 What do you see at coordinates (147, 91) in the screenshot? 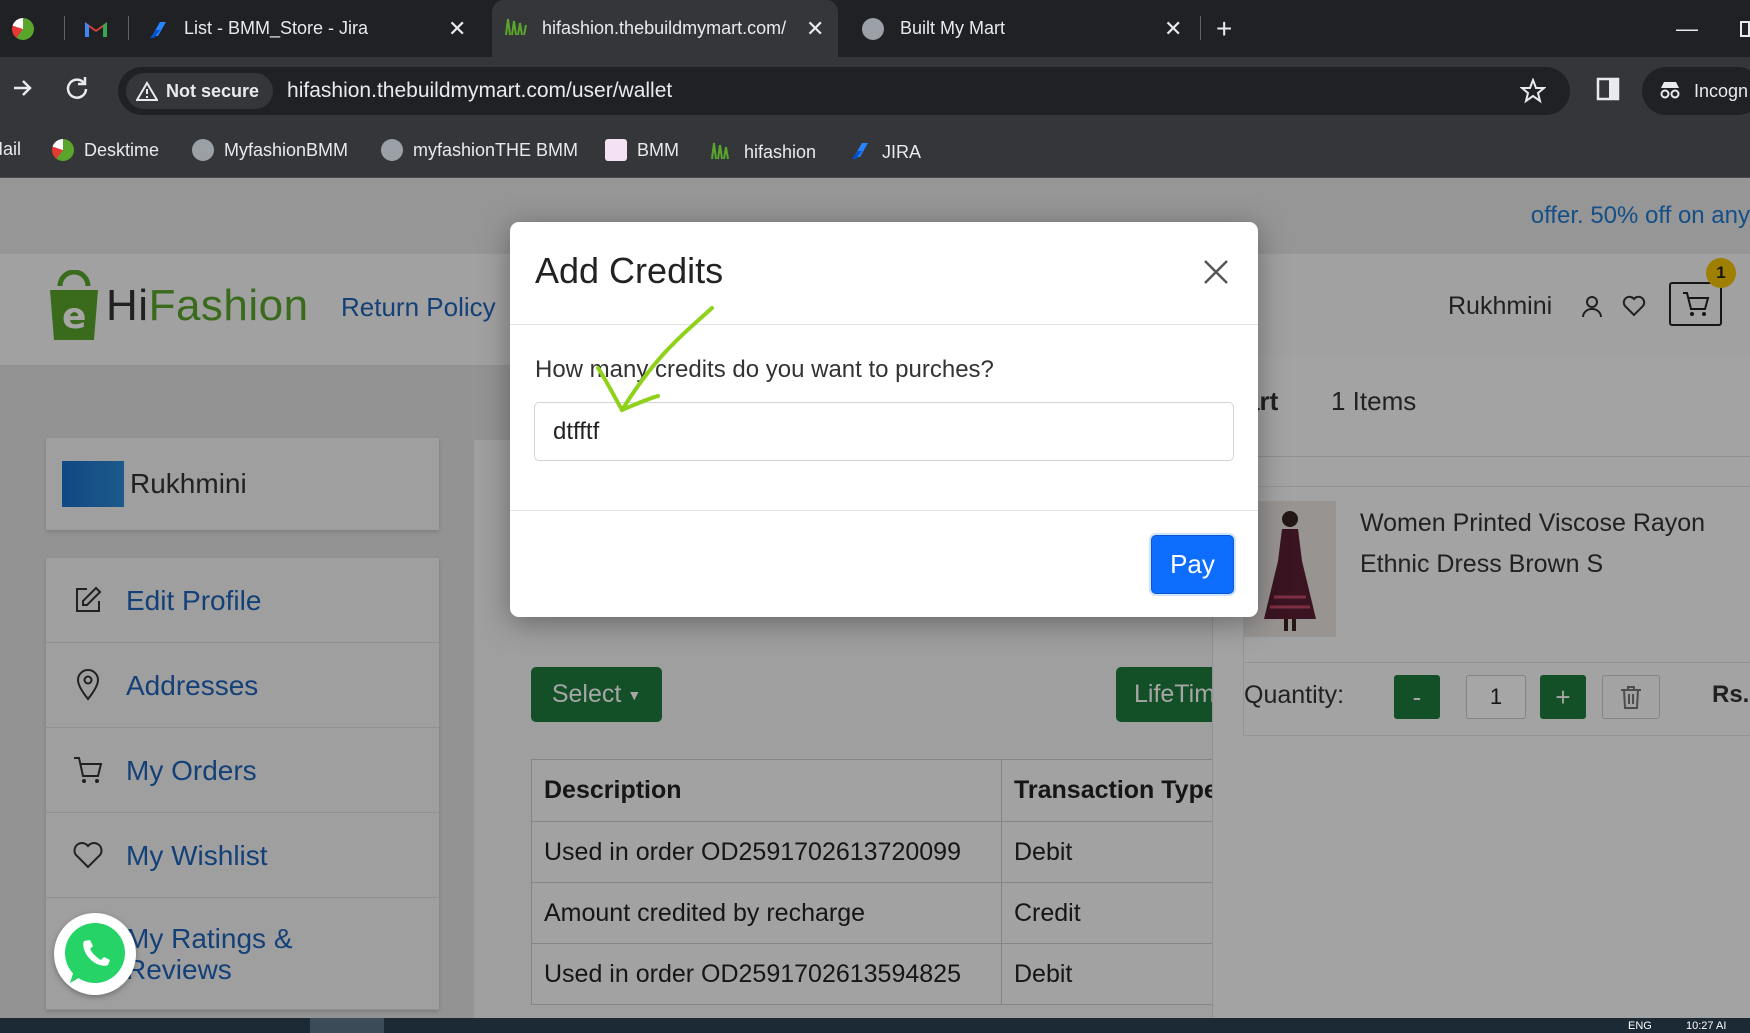
I see `warning-icon` at bounding box center [147, 91].